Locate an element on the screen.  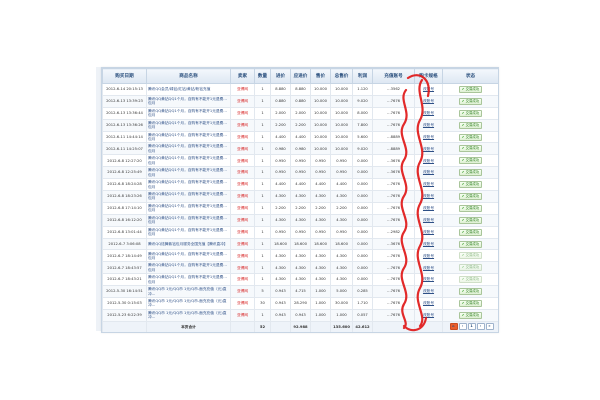
cost-total-cell: 0.880 is located at coordinates (300, 101).